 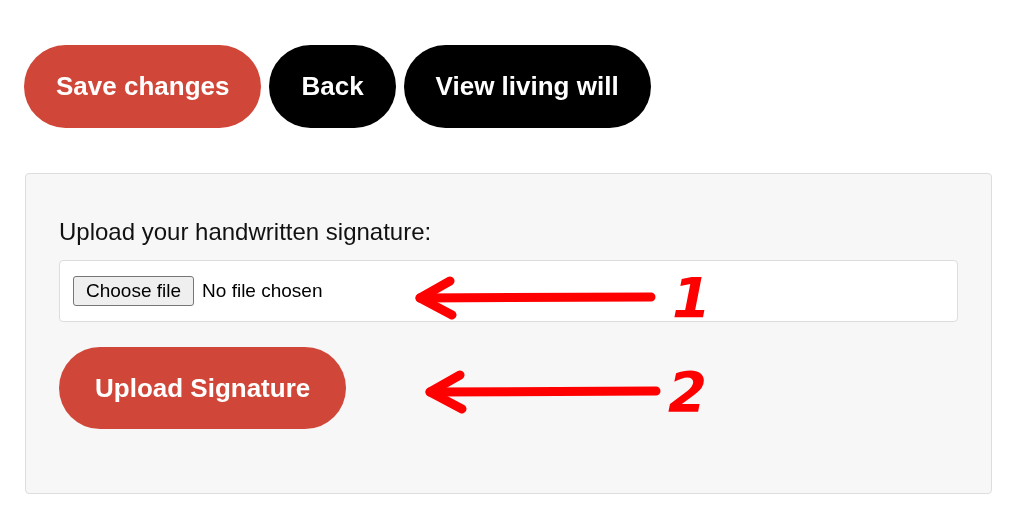 I want to click on upload-button: Upload Signature, so click(x=203, y=388).